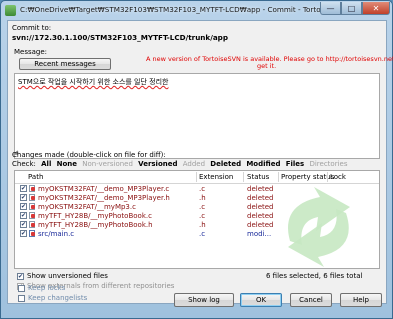  What do you see at coordinates (216, 177) in the screenshot?
I see `col-extension: Extension` at bounding box center [216, 177].